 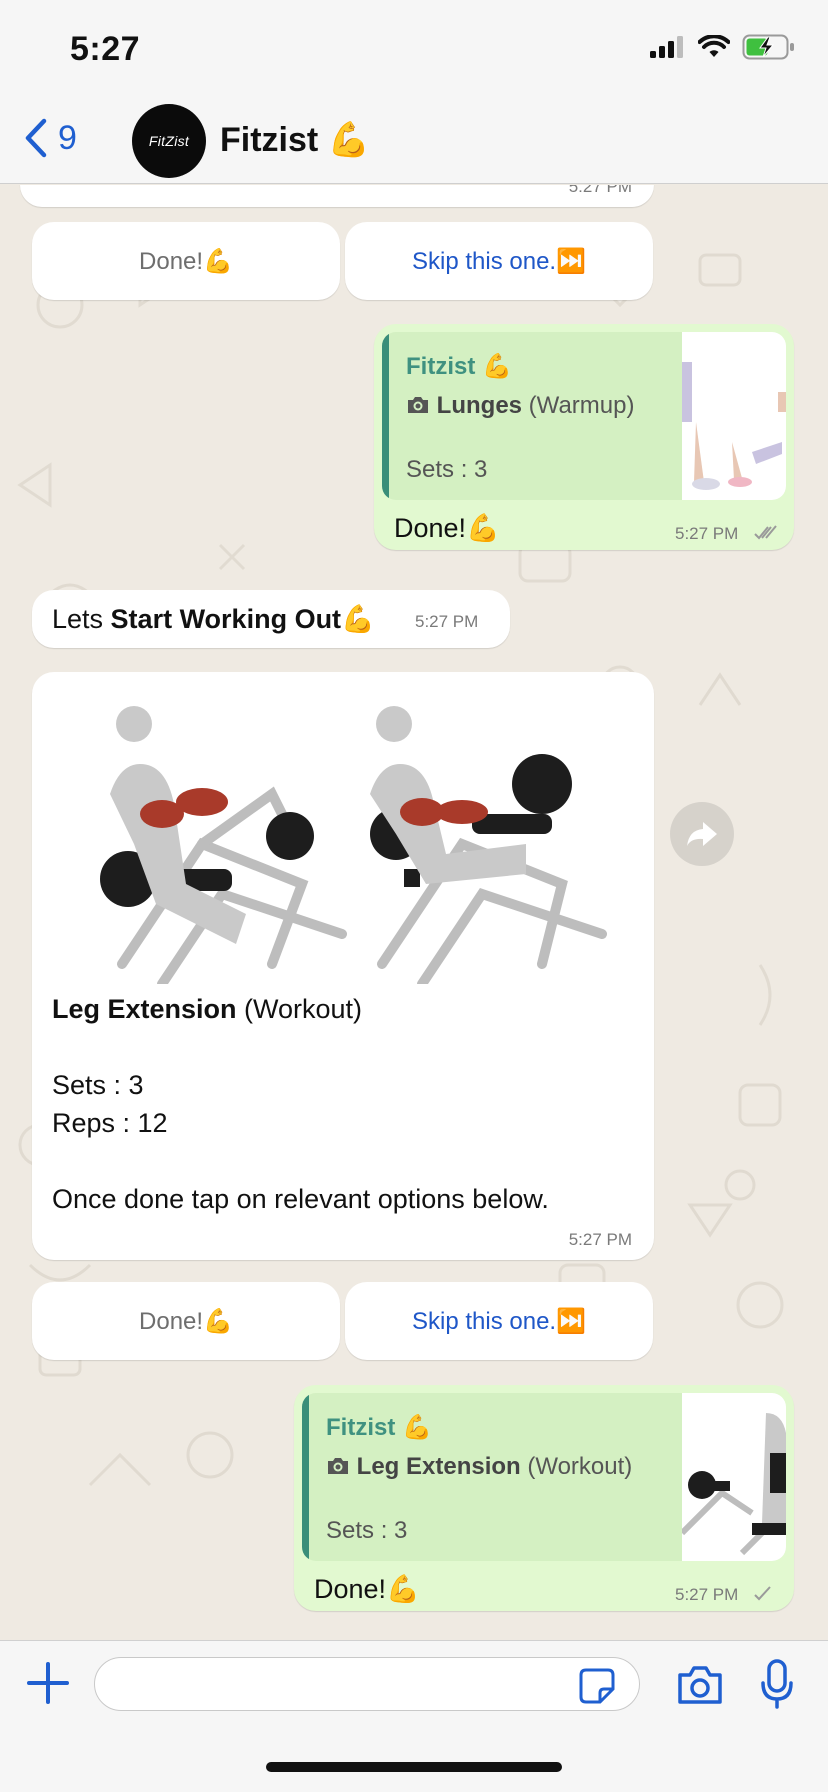 What do you see at coordinates (226, 619) in the screenshot?
I see `message-text-bold: Start Working Out` at bounding box center [226, 619].